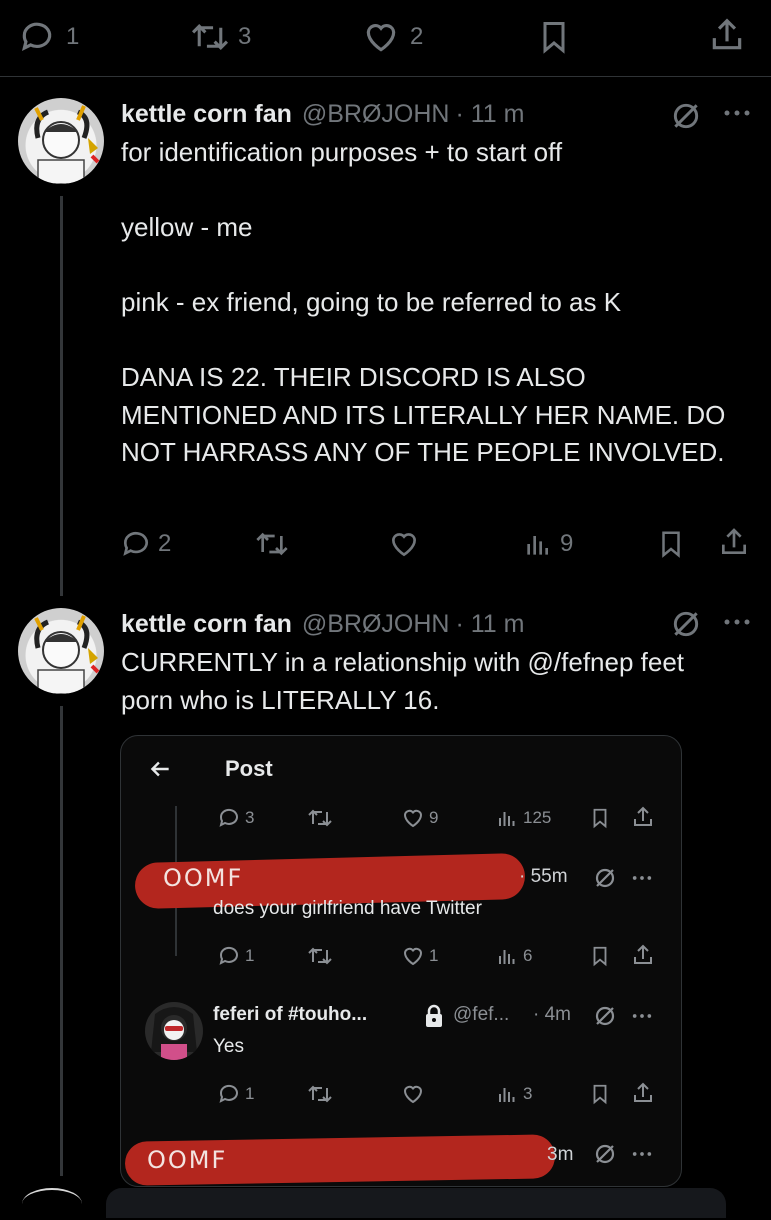 This screenshot has width=771, height=1220. Describe the element at coordinates (160, 769) in the screenshot. I see `back-arrow-icon` at that location.